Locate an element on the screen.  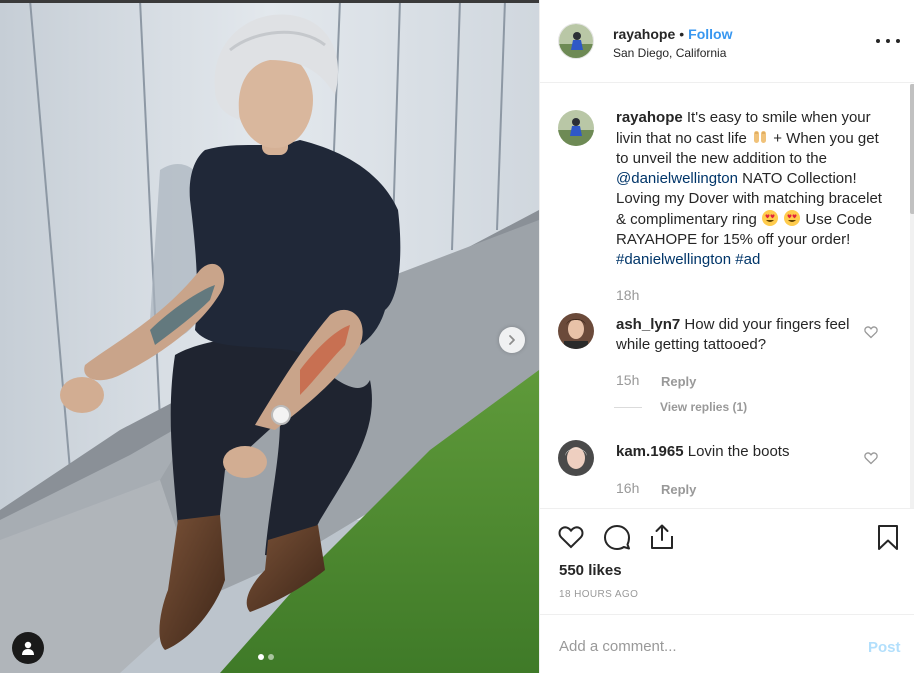
raised-hands-emoji-icon is located at coordinates (760, 137).